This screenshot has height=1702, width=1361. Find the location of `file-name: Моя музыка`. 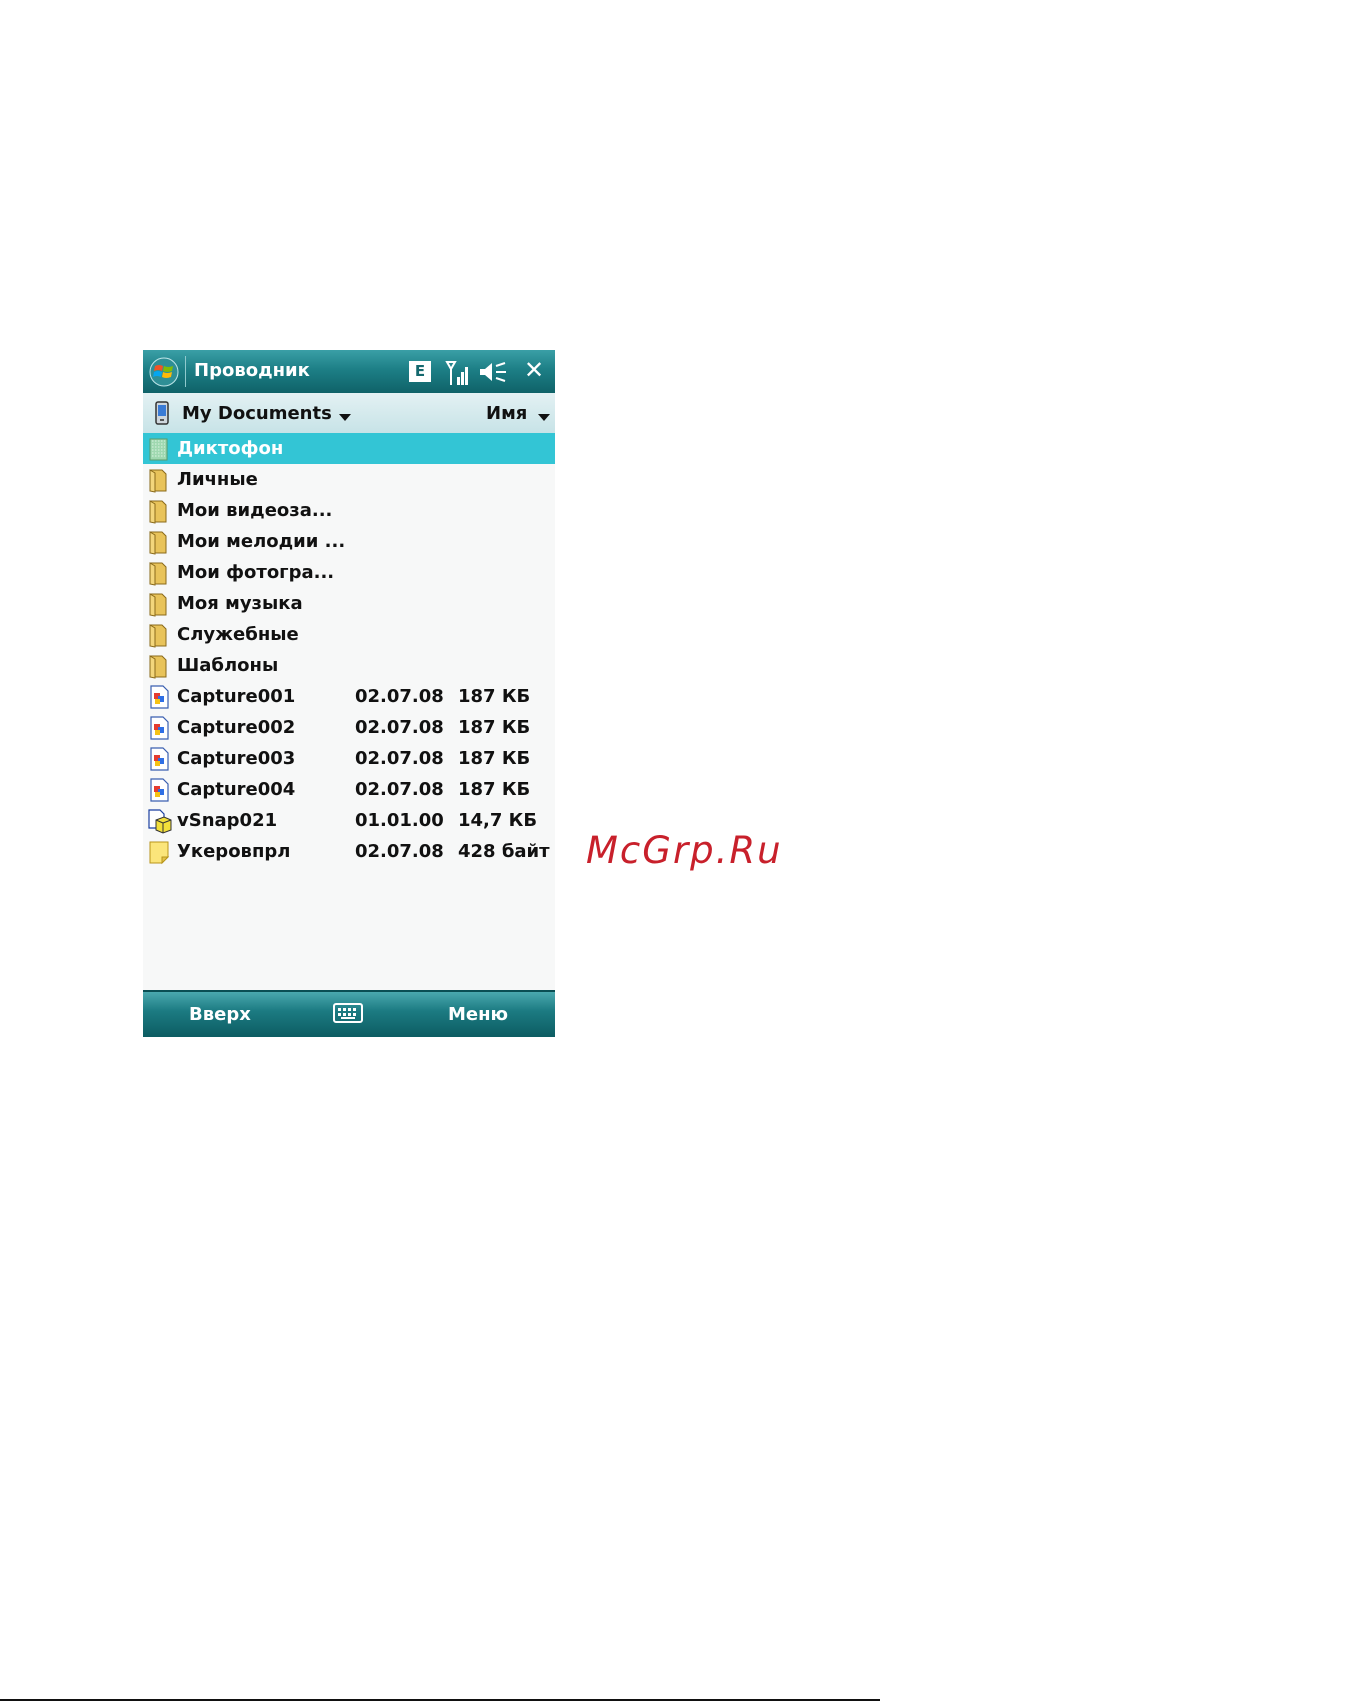

file-name: Моя музыка is located at coordinates (240, 603).